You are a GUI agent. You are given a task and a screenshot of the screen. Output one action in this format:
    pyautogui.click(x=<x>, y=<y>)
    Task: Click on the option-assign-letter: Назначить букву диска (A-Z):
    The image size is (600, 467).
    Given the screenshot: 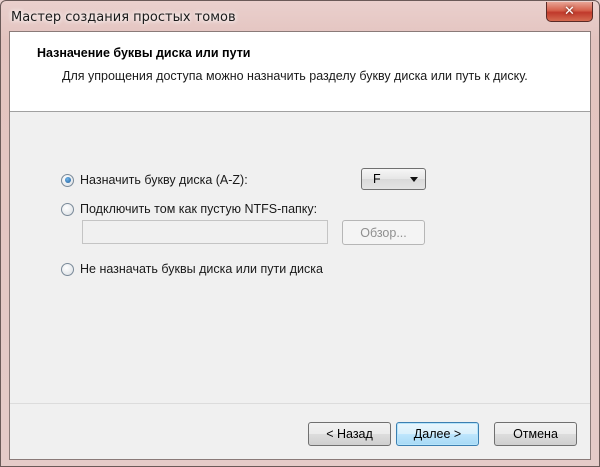 What is the action you would take?
    pyautogui.click(x=154, y=180)
    